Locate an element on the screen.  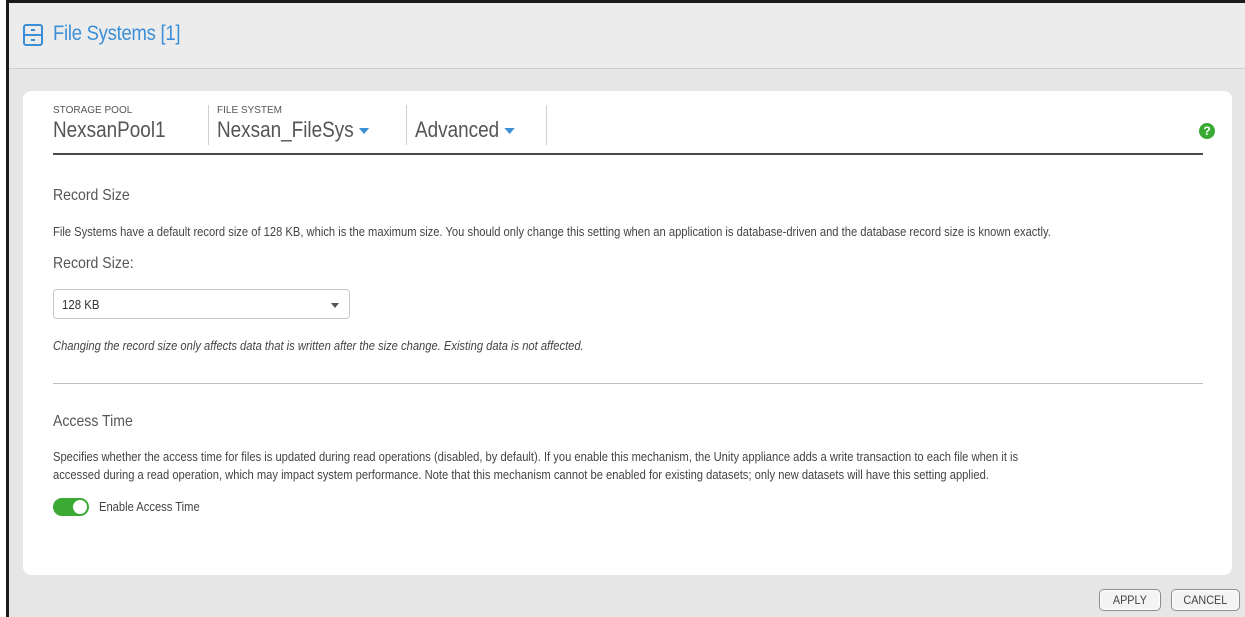
breadcrumb-advanced: Advanced is located at coordinates (481, 125).